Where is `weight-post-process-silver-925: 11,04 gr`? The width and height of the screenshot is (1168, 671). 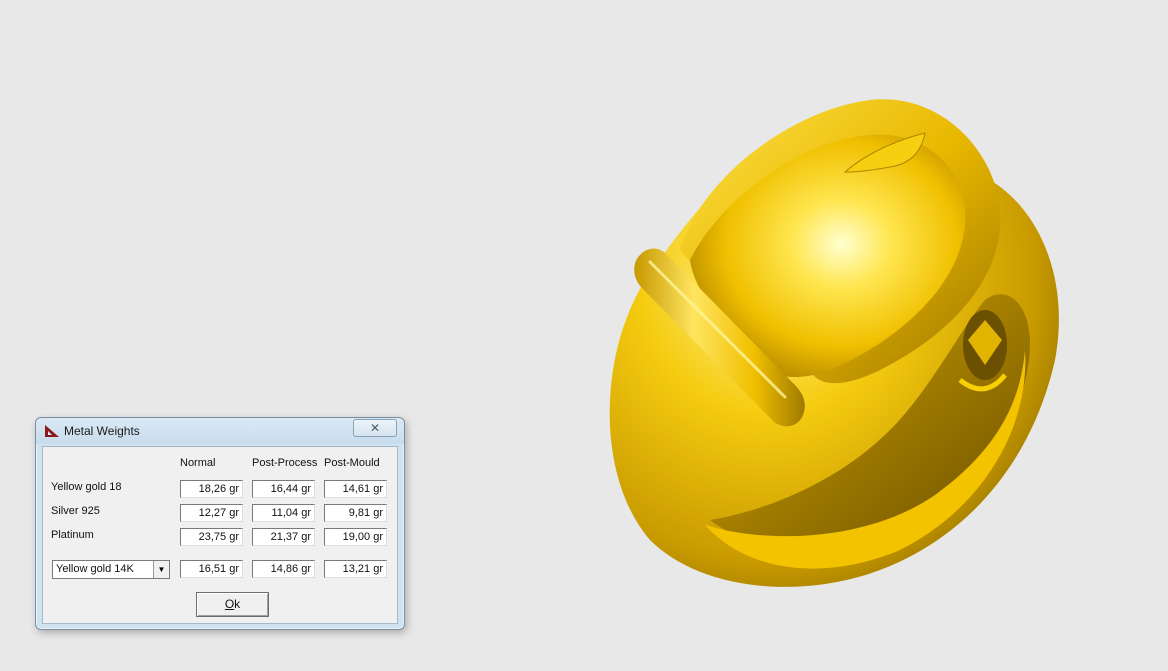
weight-post-process-silver-925: 11,04 gr is located at coordinates (283, 513).